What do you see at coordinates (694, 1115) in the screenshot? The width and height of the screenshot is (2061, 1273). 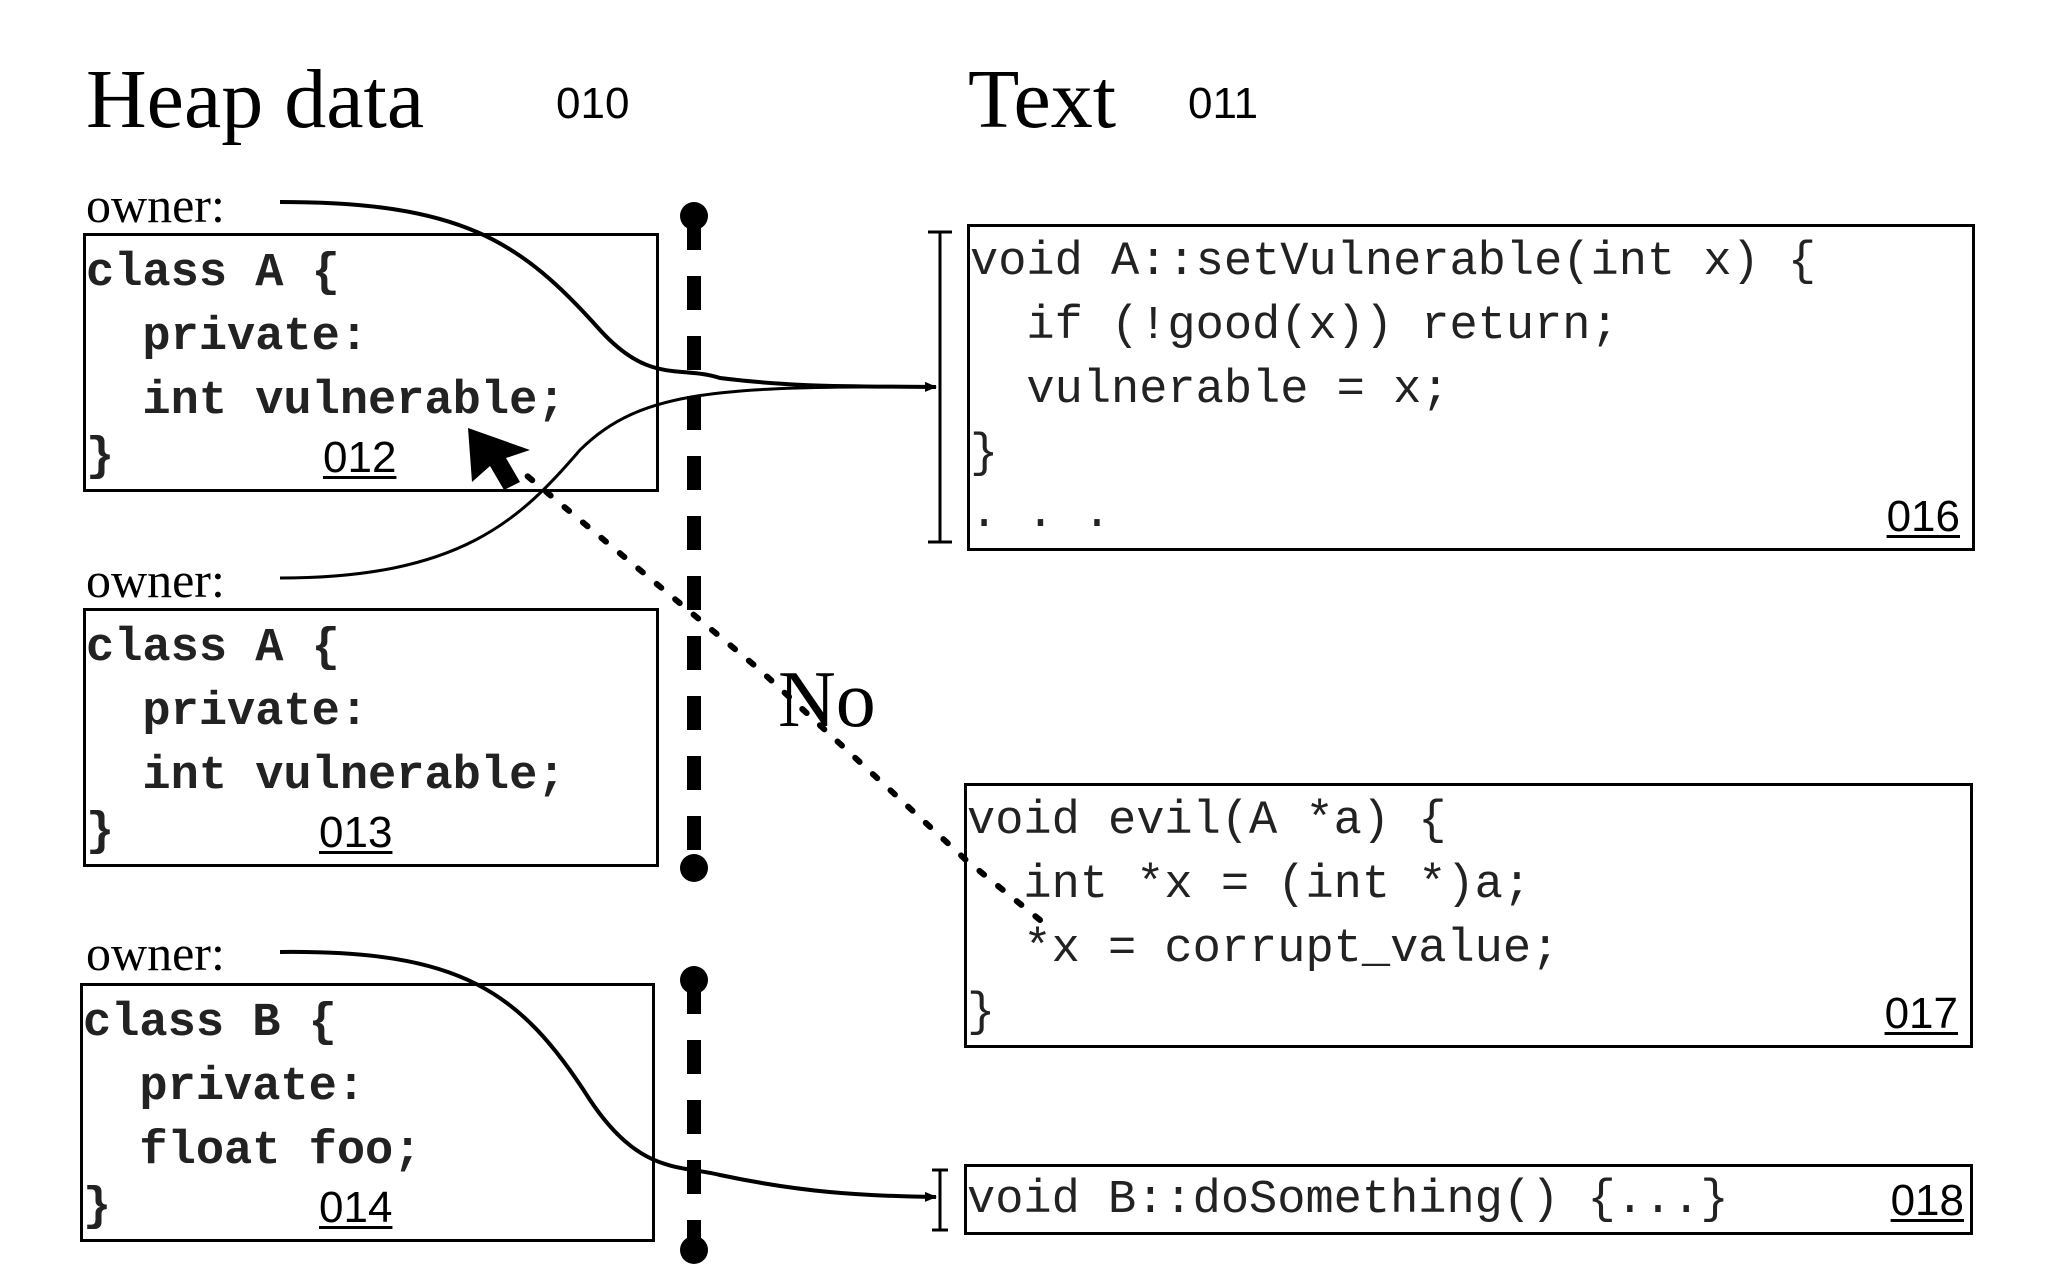 I see `protection-boundary-lower` at bounding box center [694, 1115].